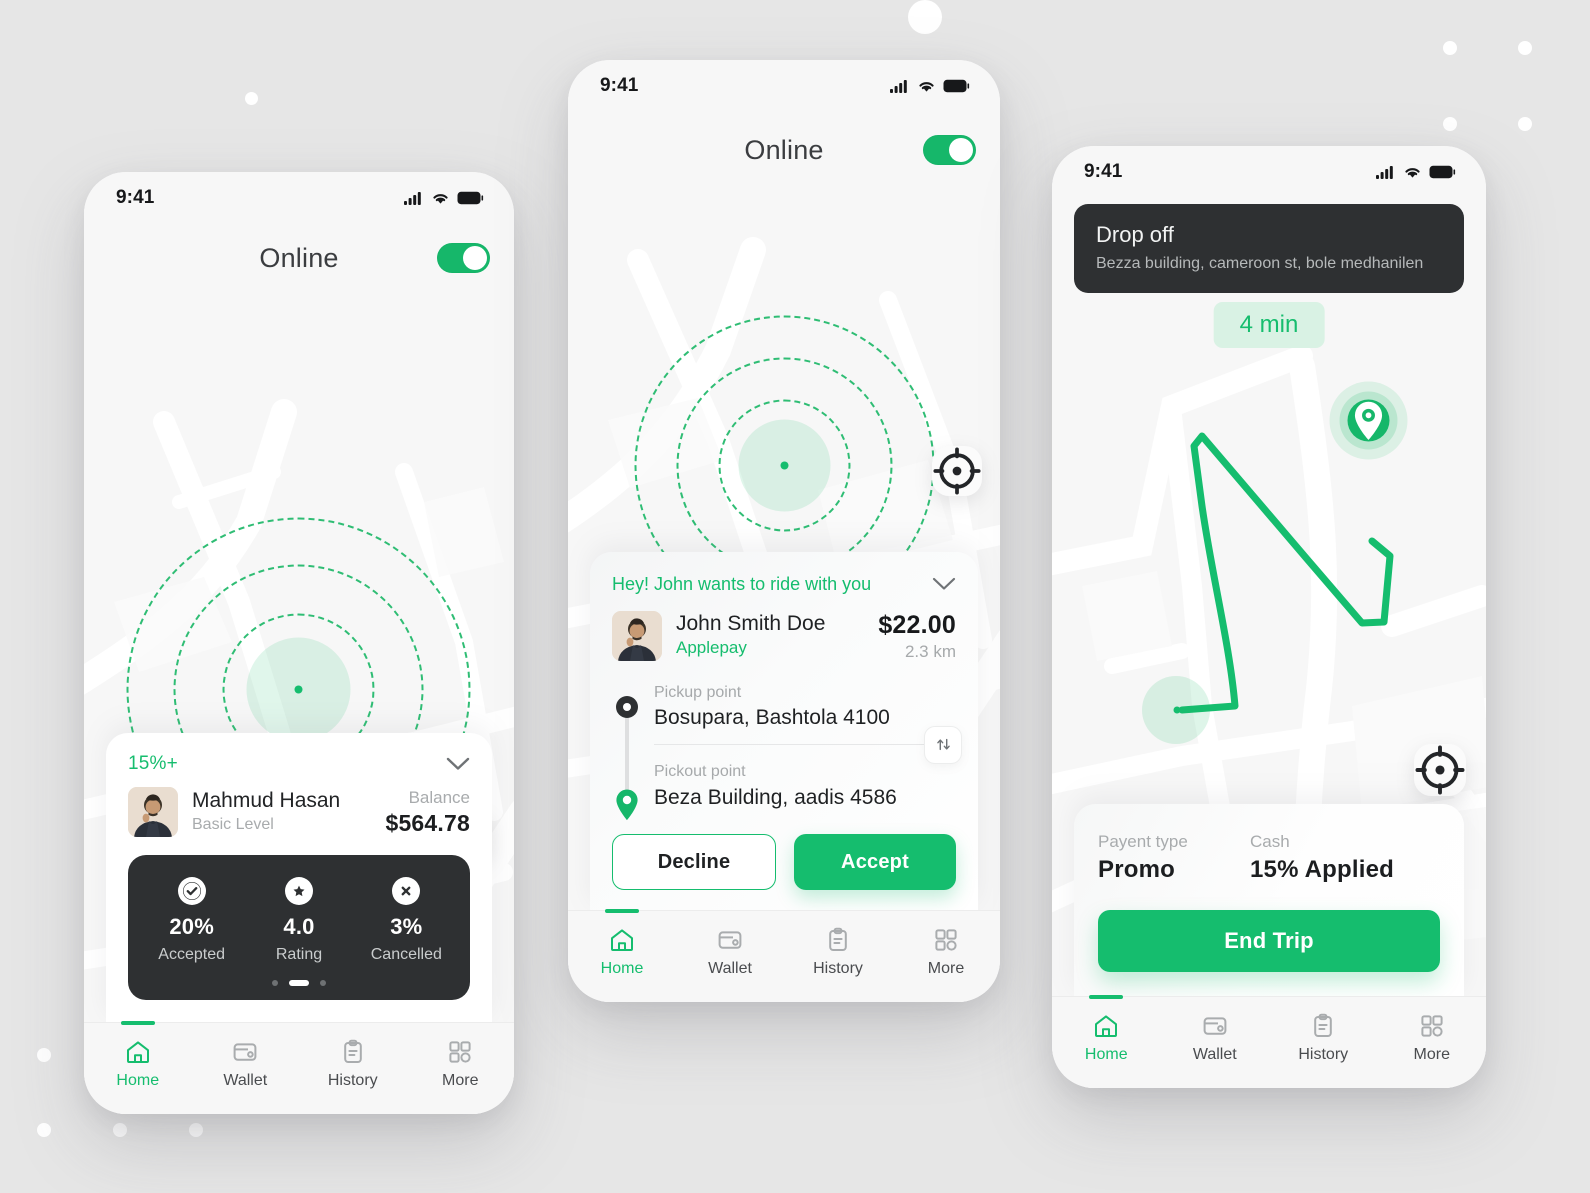 The width and height of the screenshot is (1590, 1193). I want to click on x-circle-icon, so click(406, 891).